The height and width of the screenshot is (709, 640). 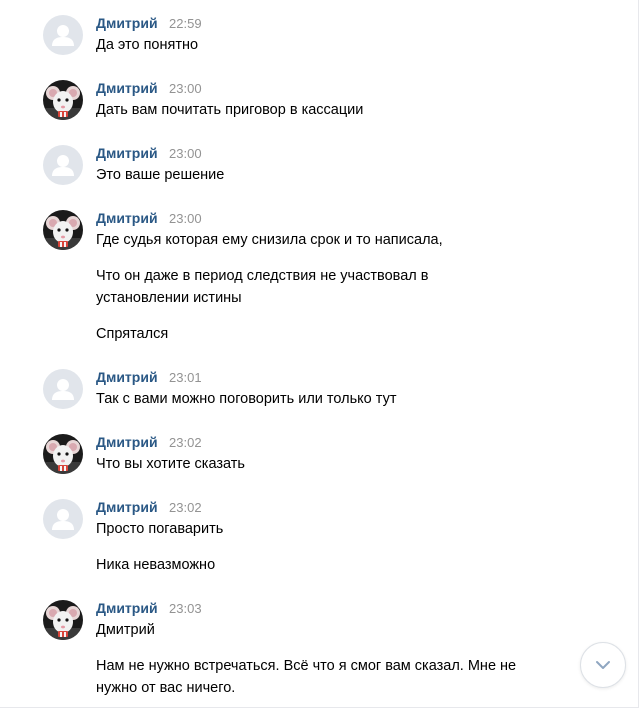 I want to click on scroll-to-bottom-button, so click(x=603, y=665).